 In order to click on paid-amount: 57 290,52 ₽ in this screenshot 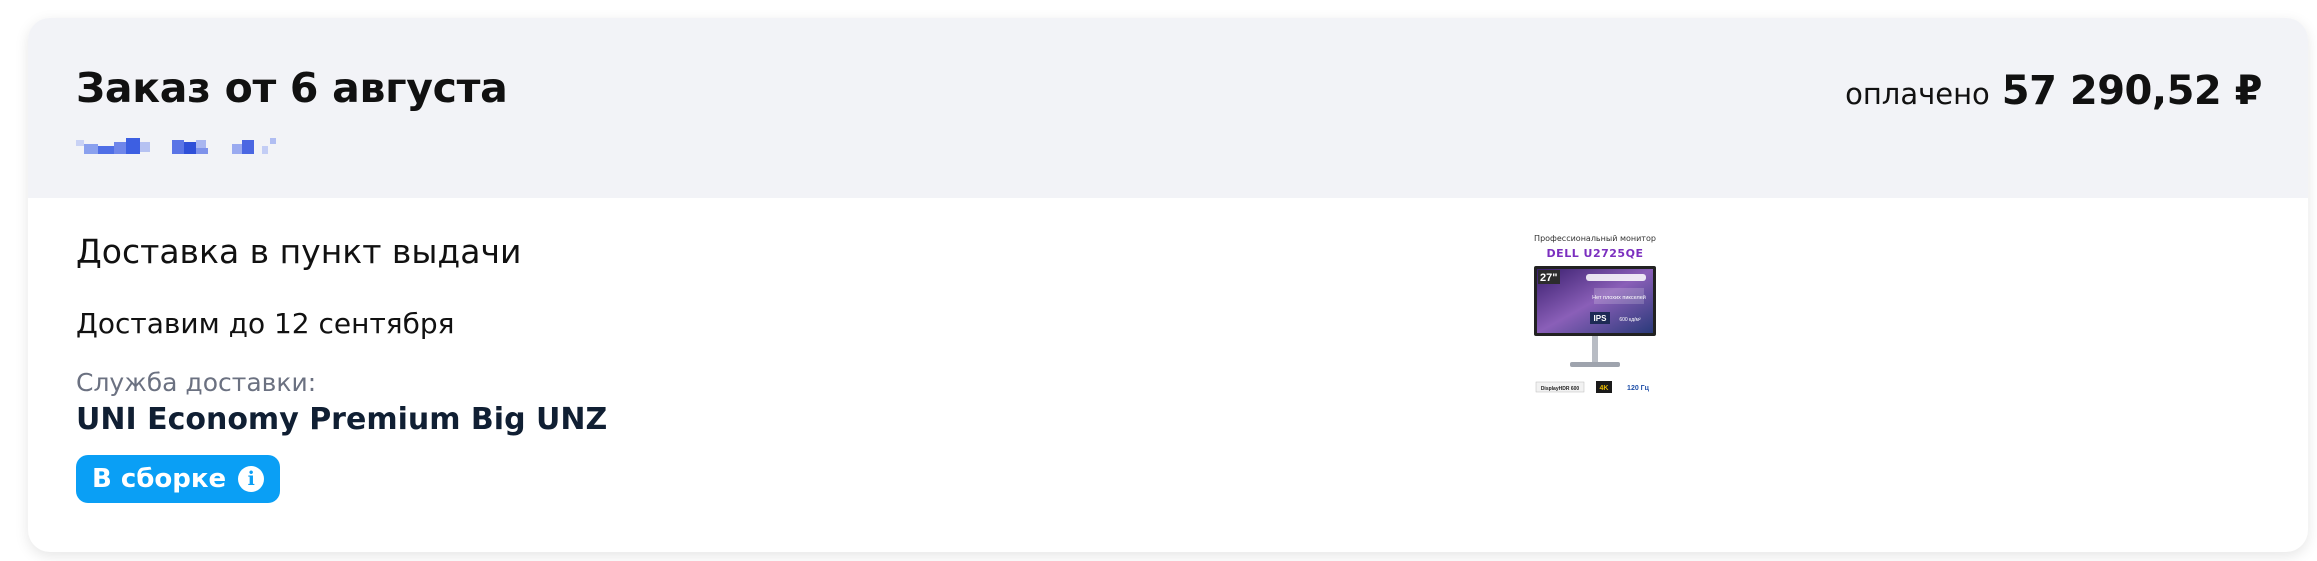, I will do `click(2132, 91)`.